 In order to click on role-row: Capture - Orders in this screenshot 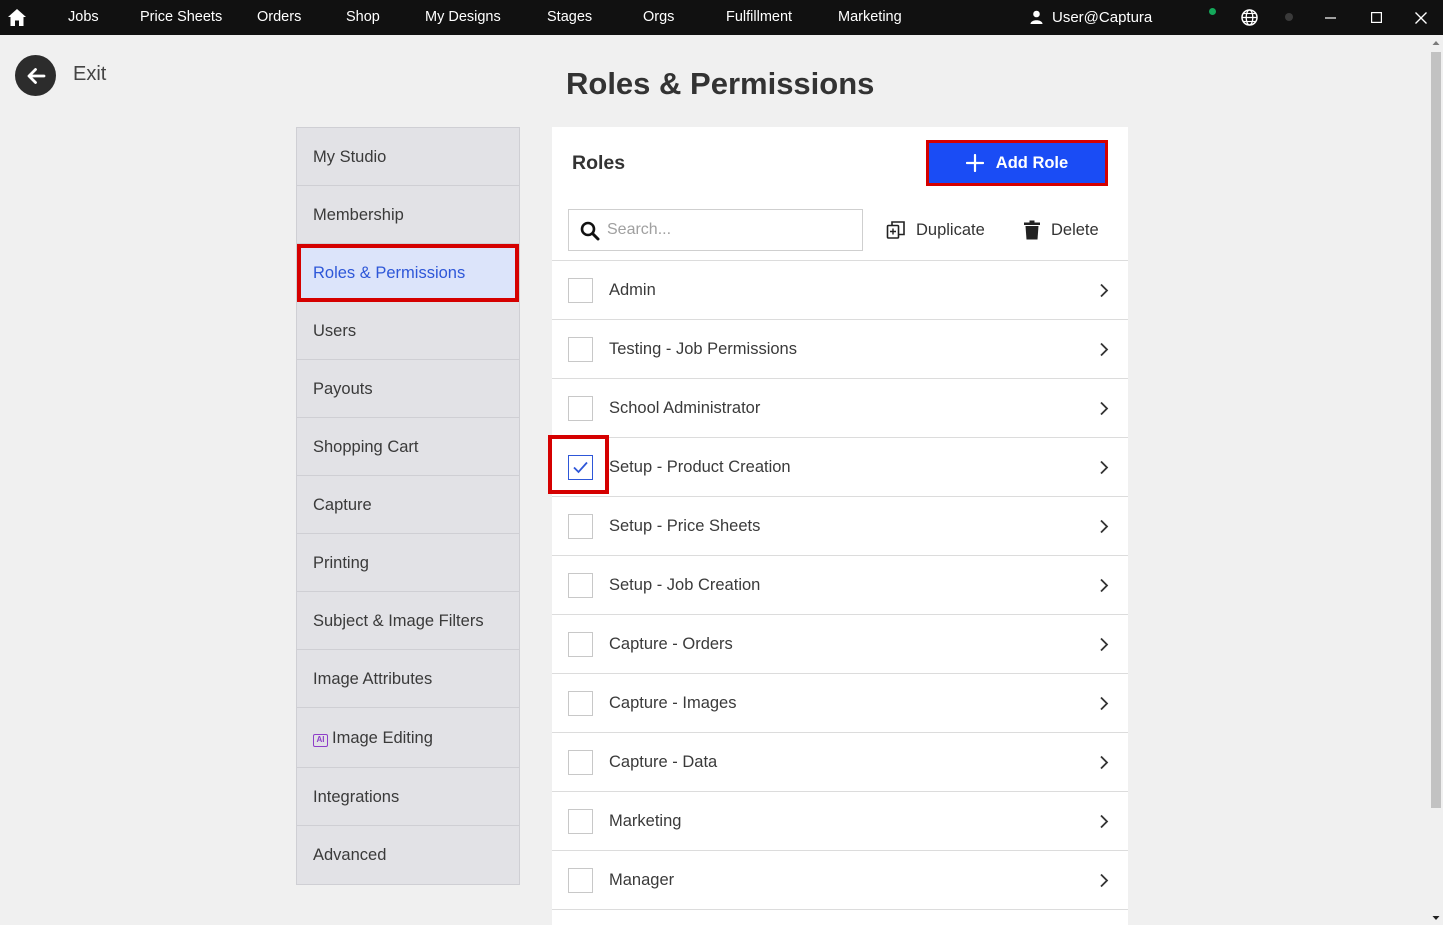, I will do `click(840, 644)`.